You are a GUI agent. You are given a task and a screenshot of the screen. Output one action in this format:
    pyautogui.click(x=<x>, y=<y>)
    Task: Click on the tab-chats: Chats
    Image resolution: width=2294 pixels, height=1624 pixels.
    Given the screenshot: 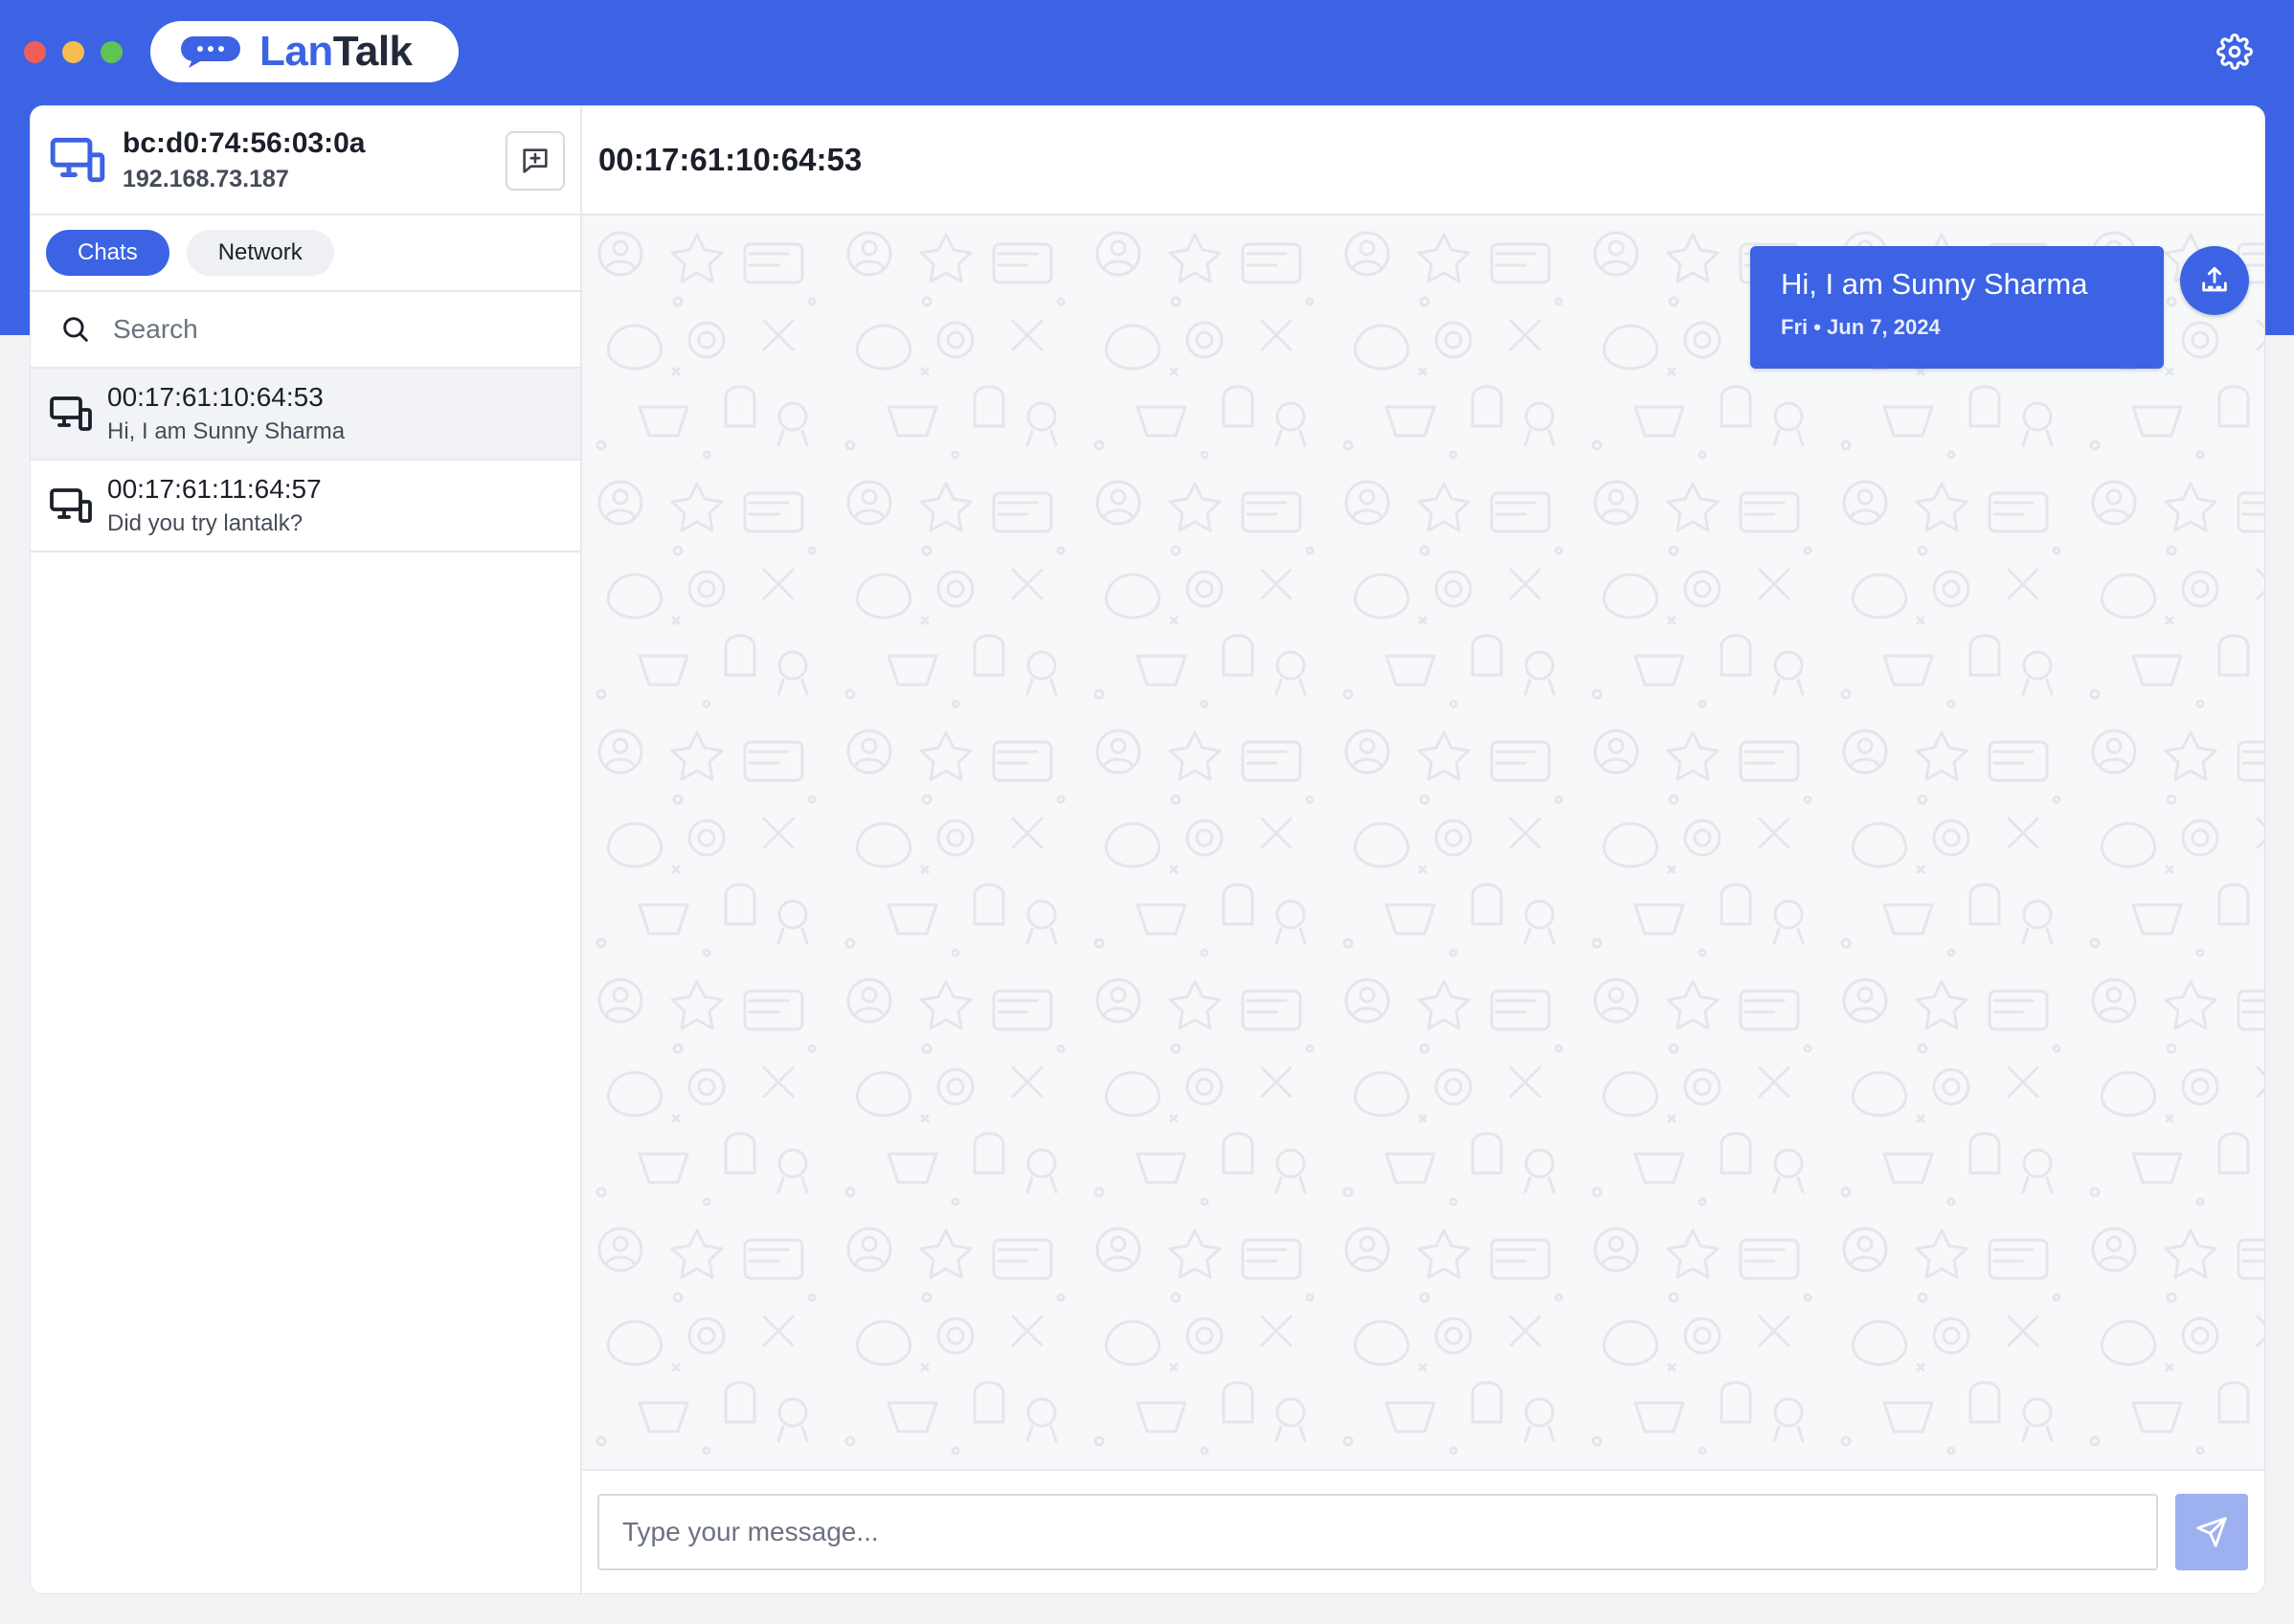 What is the action you would take?
    pyautogui.click(x=108, y=253)
    